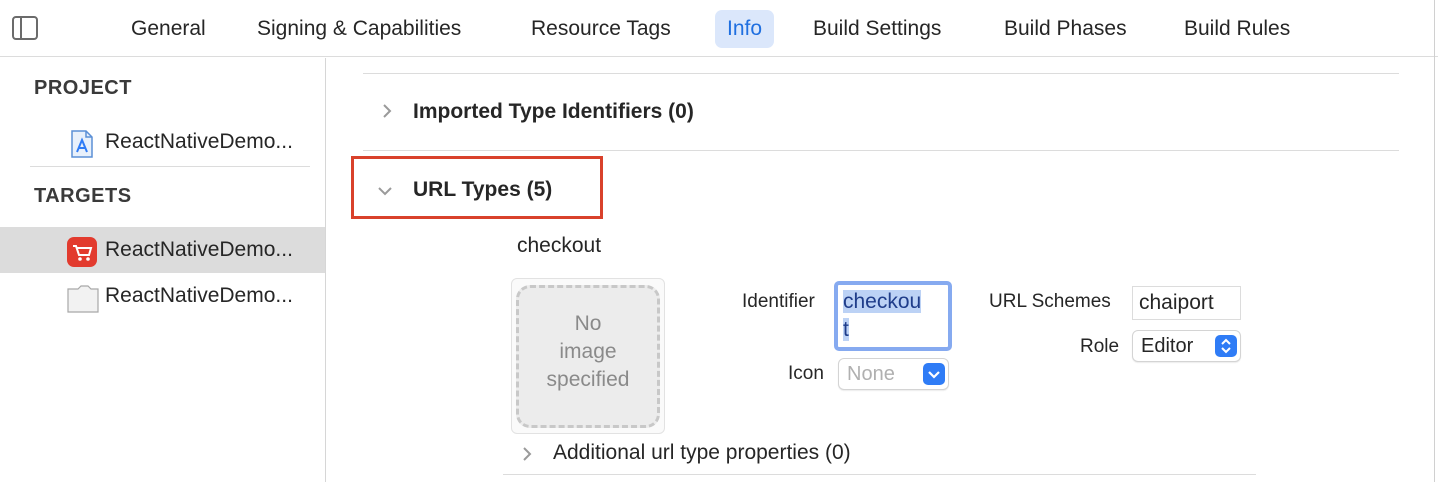 Image resolution: width=1438 pixels, height=482 pixels. I want to click on identifier-label: Identifier, so click(778, 301).